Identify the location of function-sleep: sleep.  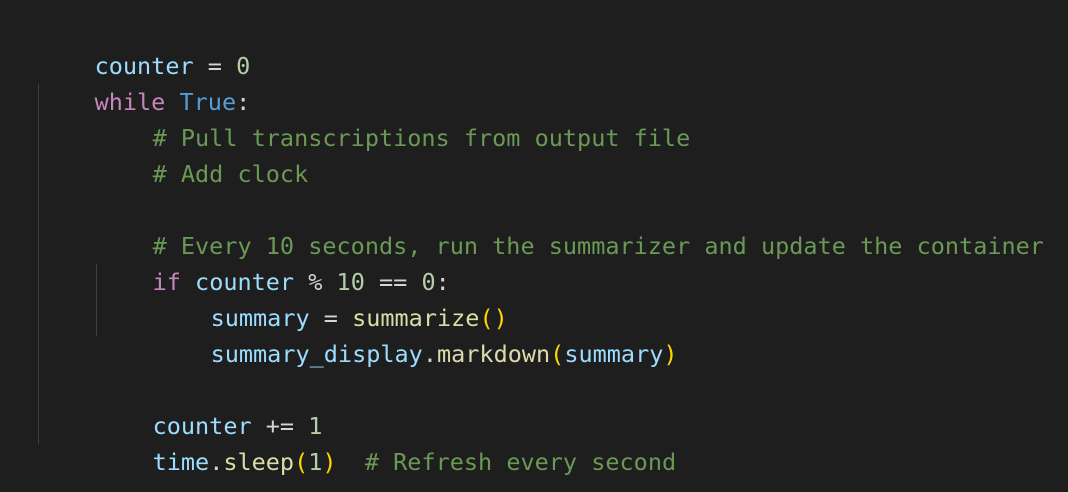
(259, 462).